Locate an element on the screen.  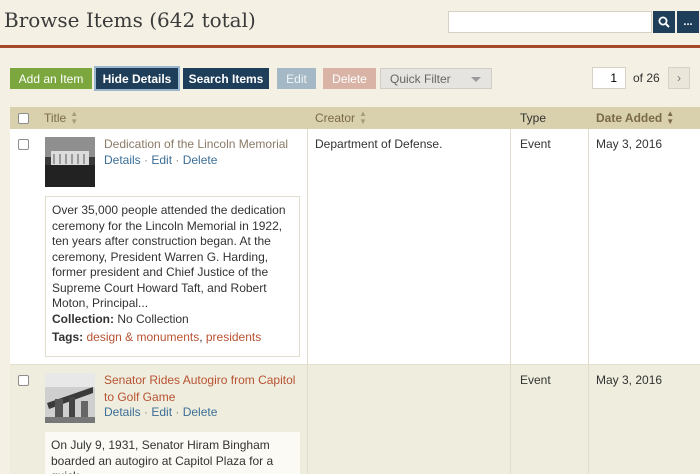
quick-filter-label: Quick Filter is located at coordinates (420, 78).